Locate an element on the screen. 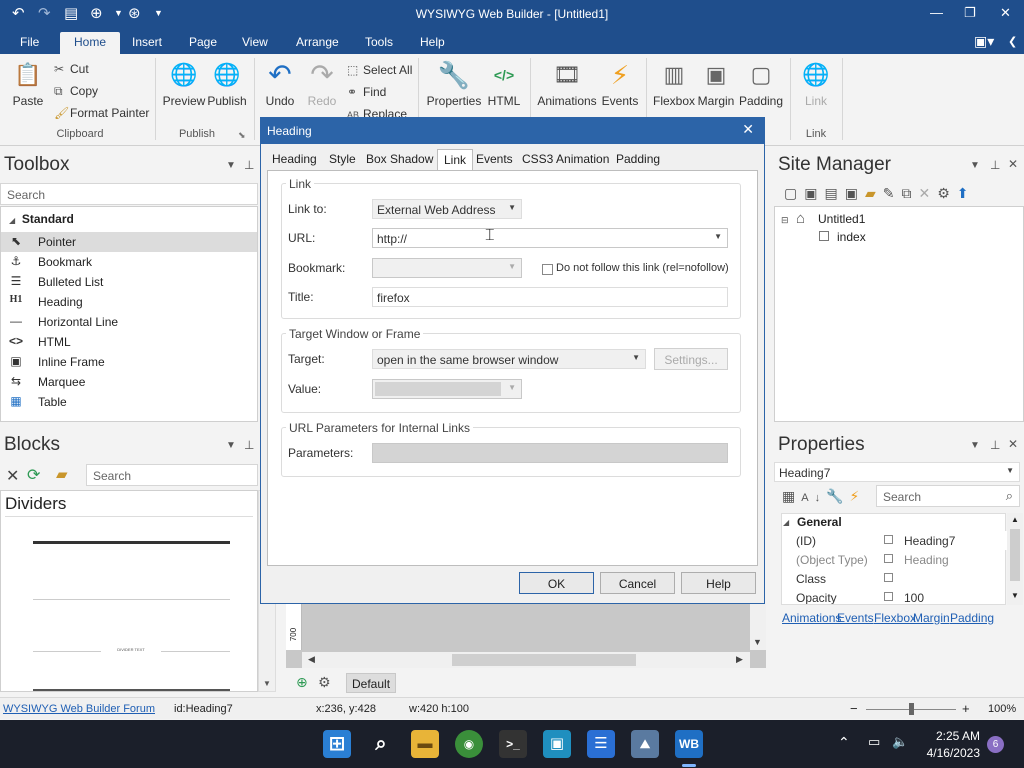 The image size is (1024, 768). notepad-icon: ☰ is located at coordinates (601, 744).